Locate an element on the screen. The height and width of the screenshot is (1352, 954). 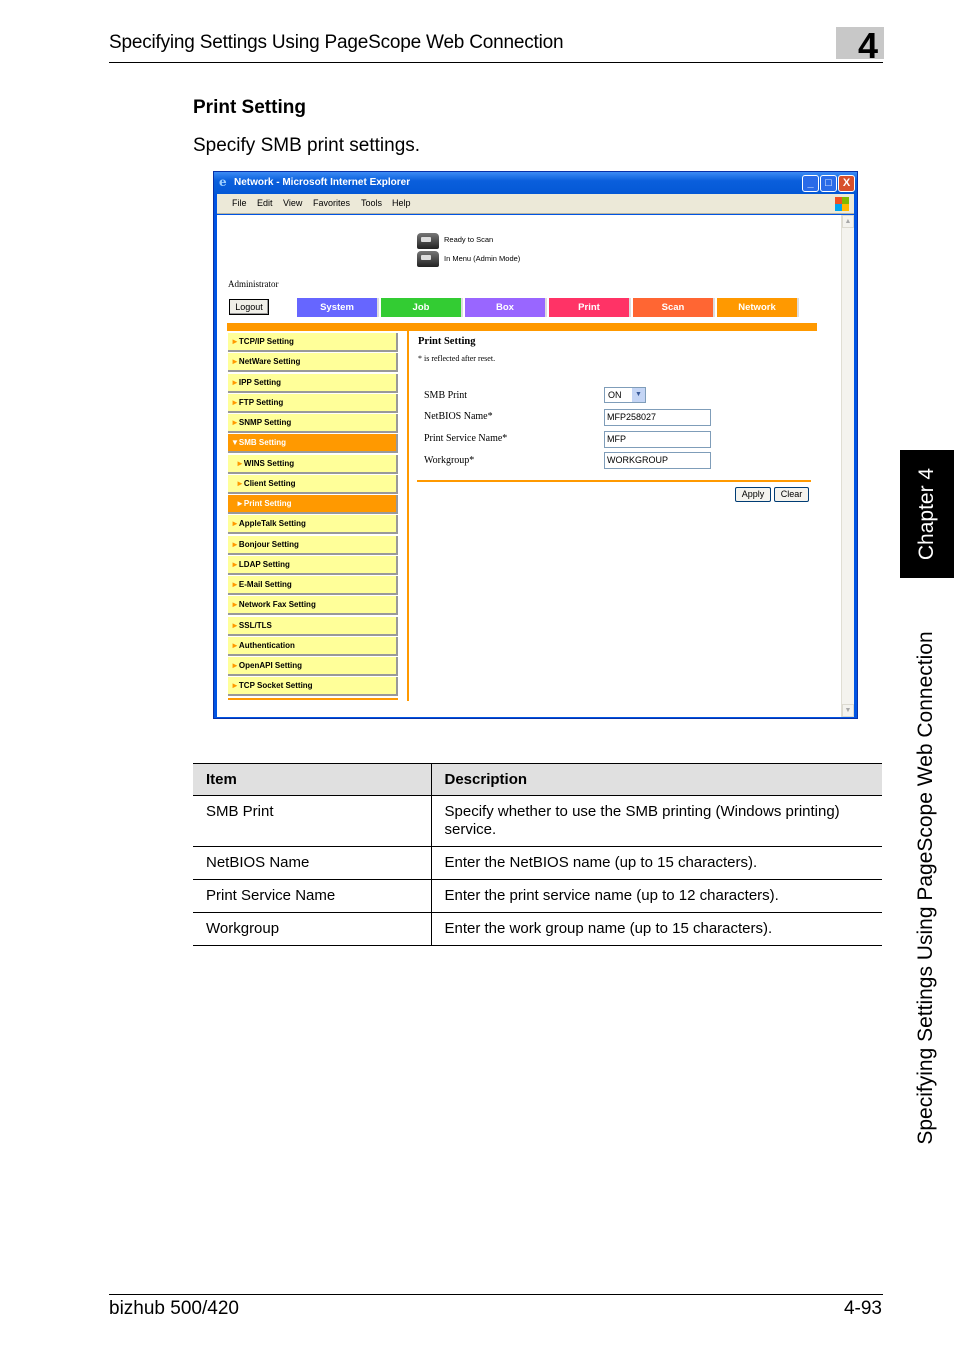
tab-scan: Scan is located at coordinates (674, 307).